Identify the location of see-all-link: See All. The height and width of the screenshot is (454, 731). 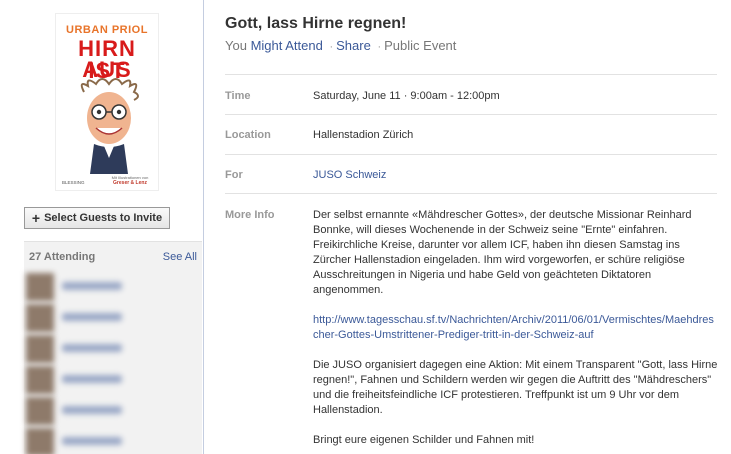
(180, 257).